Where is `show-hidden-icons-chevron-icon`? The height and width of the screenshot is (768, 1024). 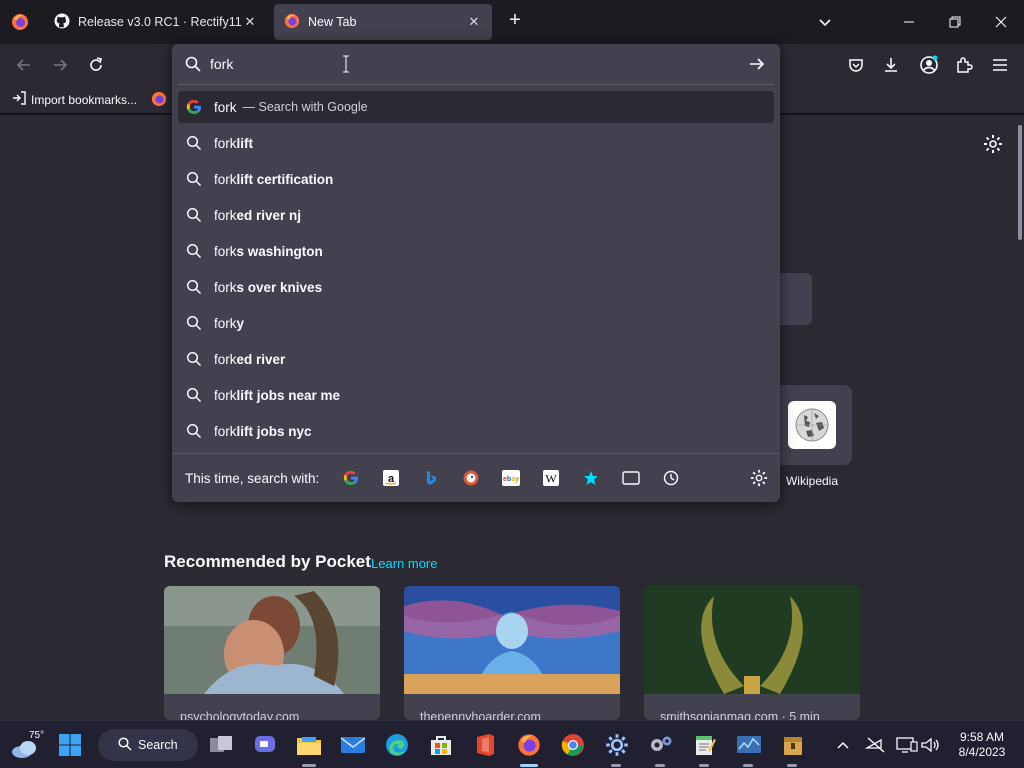 show-hidden-icons-chevron-icon is located at coordinates (843, 745).